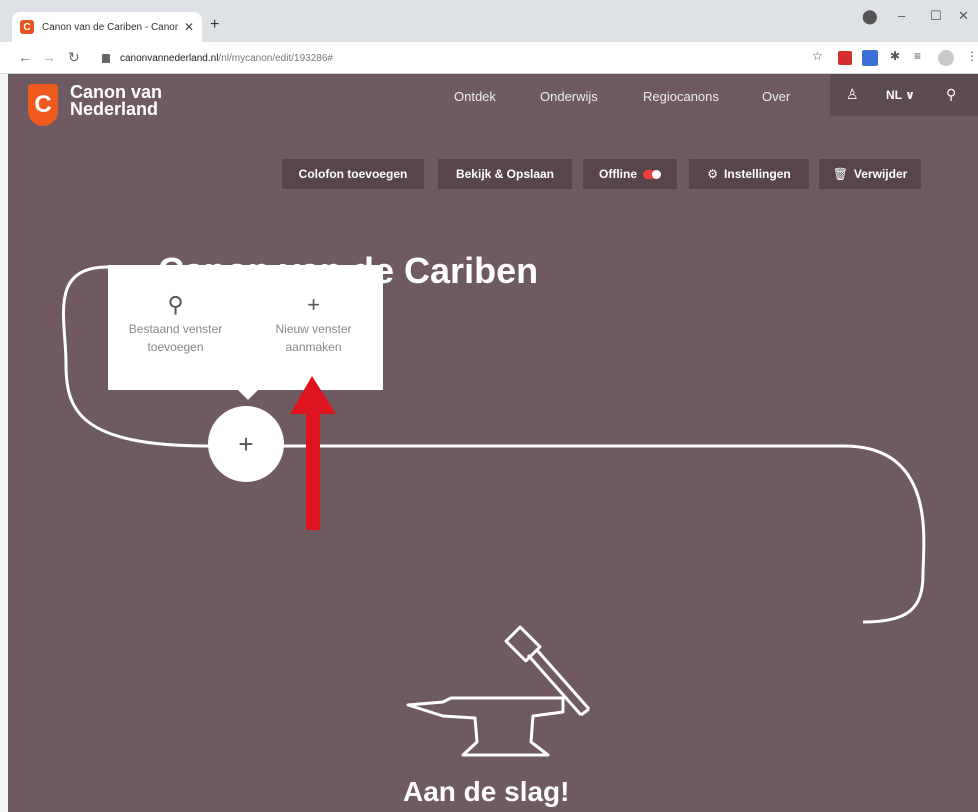  Describe the element at coordinates (313, 323) in the screenshot. I see `new-window-option: + Nieuw venster aanmaken` at that location.